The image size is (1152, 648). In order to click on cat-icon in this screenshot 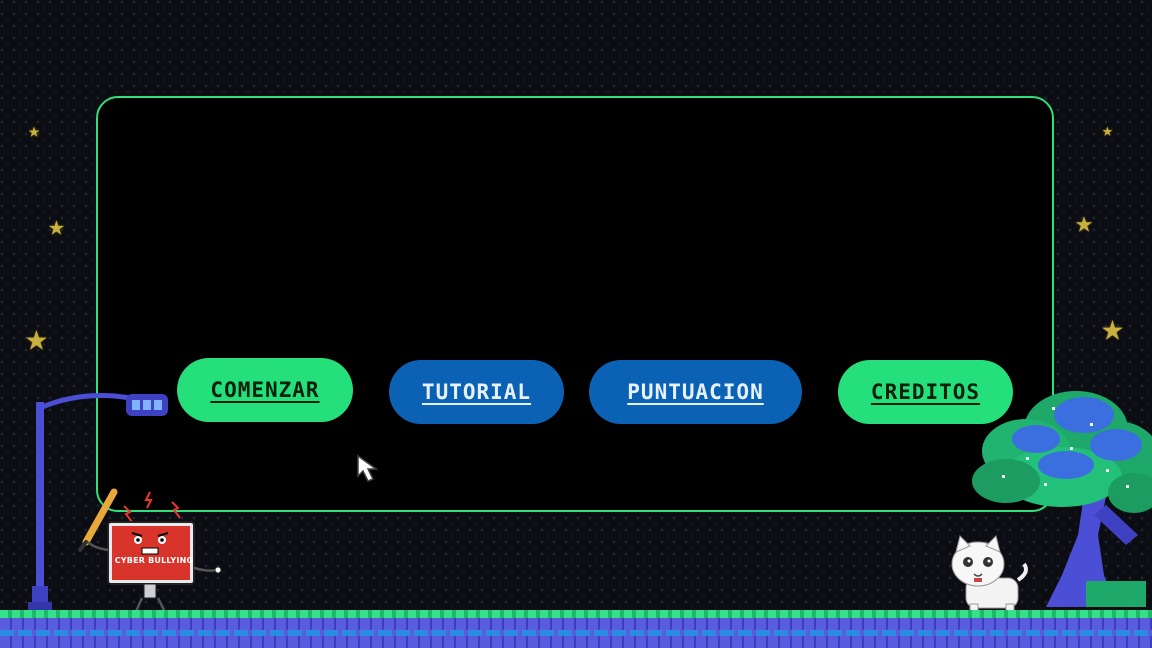, I will do `click(989, 577)`.